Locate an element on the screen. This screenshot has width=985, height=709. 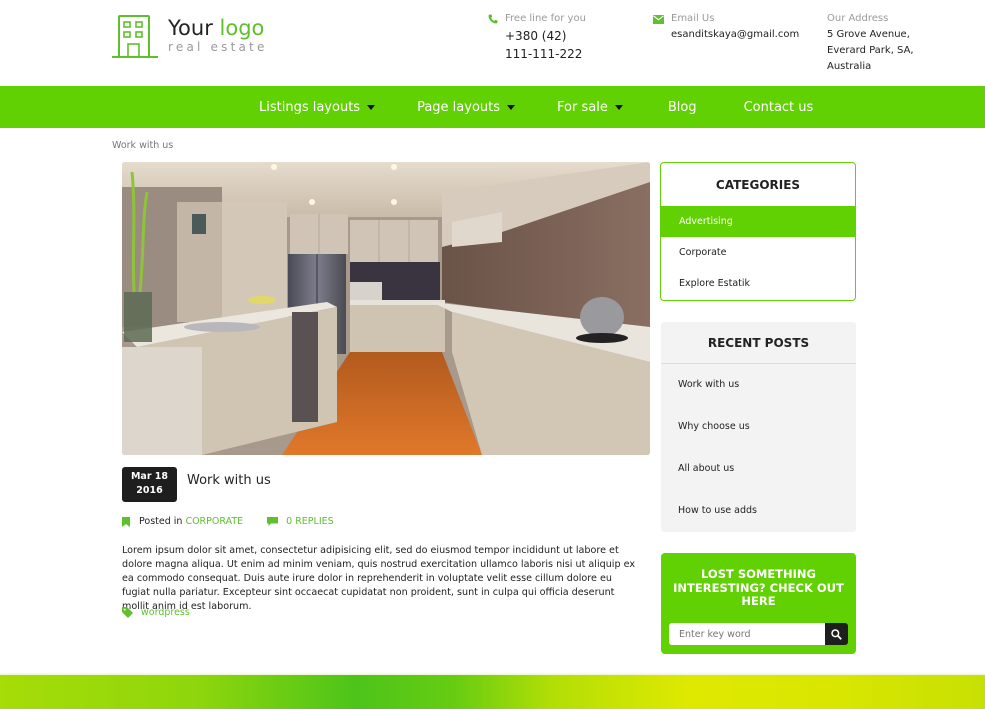
address-line3: Australia is located at coordinates (849, 66).